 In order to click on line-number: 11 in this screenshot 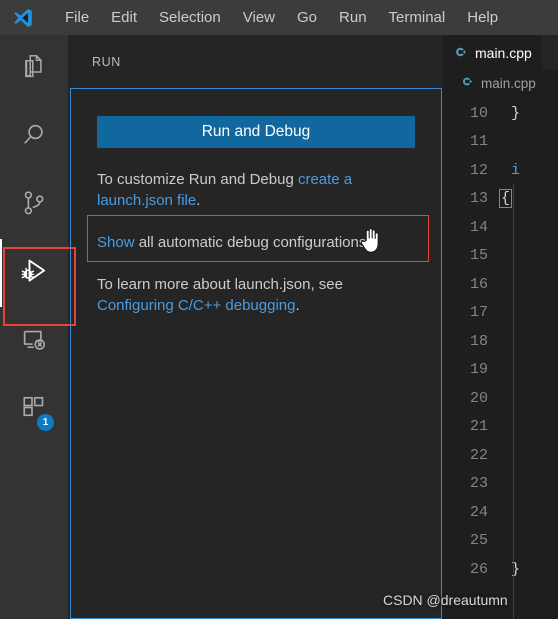, I will do `click(478, 142)`.